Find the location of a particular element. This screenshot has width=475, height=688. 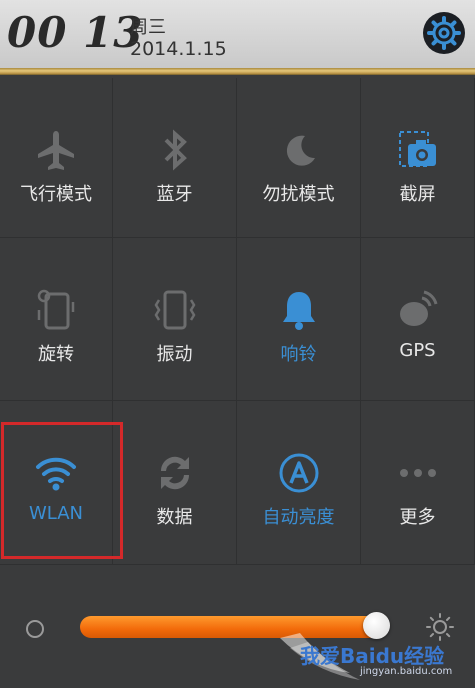

vibrate-icon is located at coordinates (175, 310).